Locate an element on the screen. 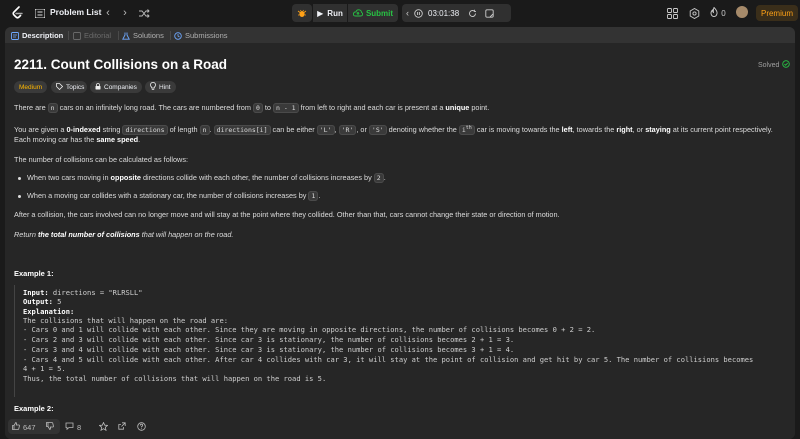  example-1-explanation-label: Explanation: is located at coordinates (49, 311).